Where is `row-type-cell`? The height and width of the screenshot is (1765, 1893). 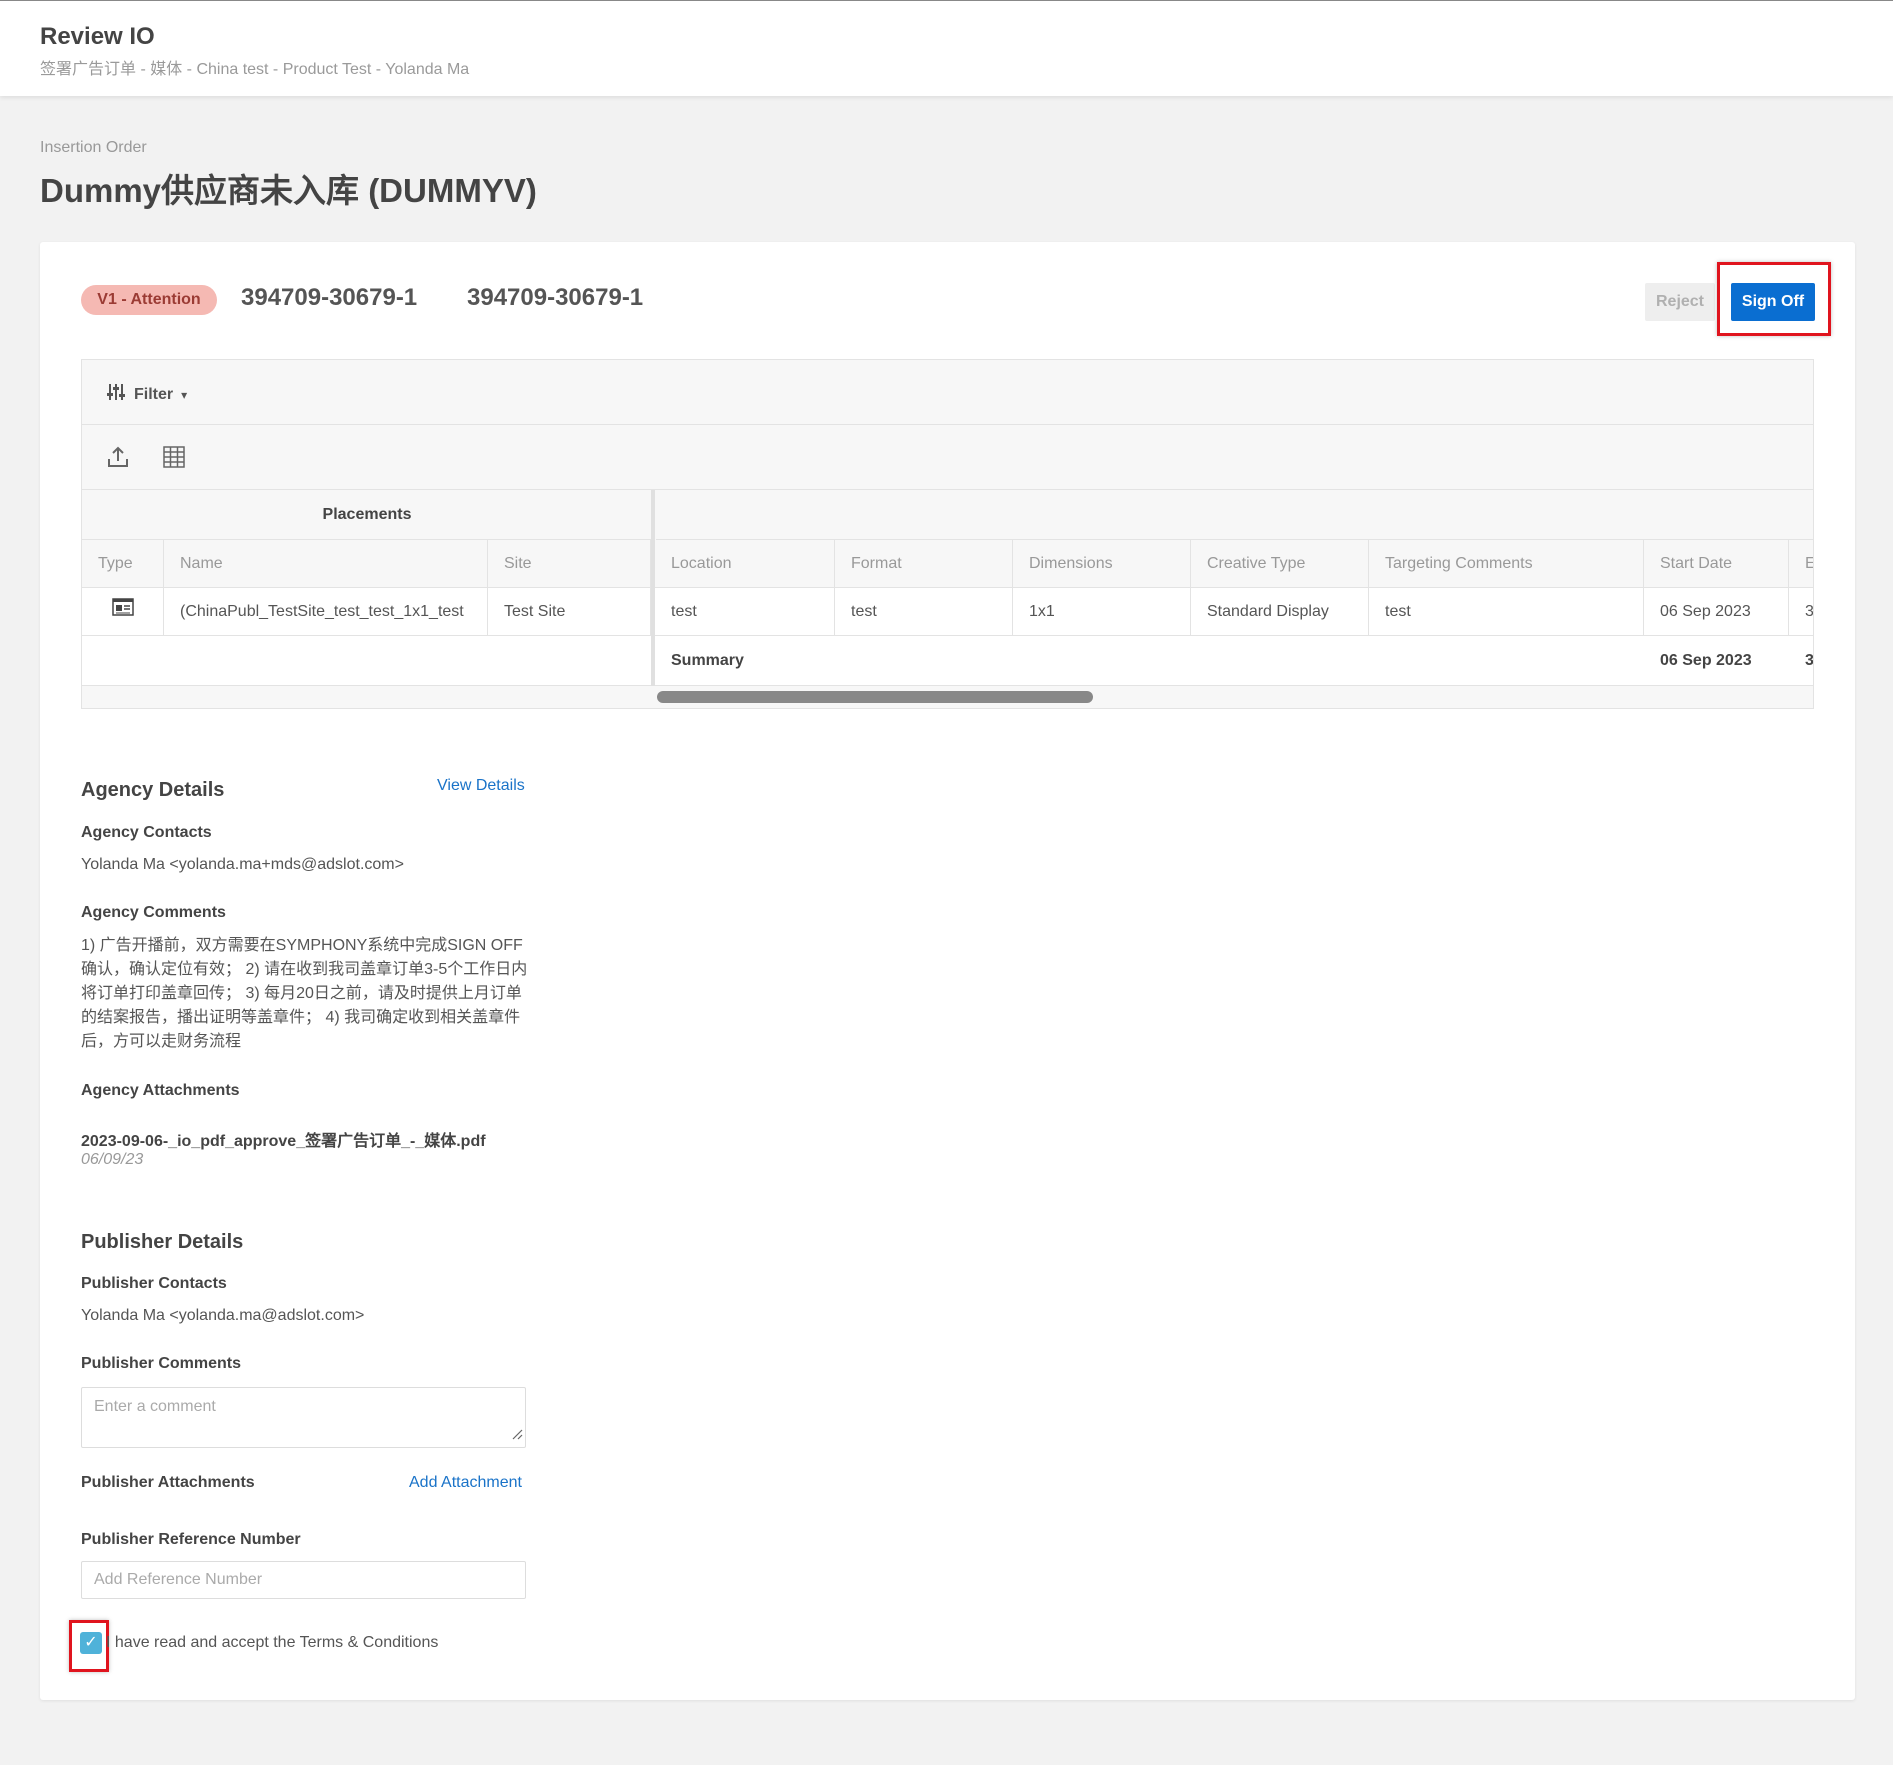 row-type-cell is located at coordinates (123, 612).